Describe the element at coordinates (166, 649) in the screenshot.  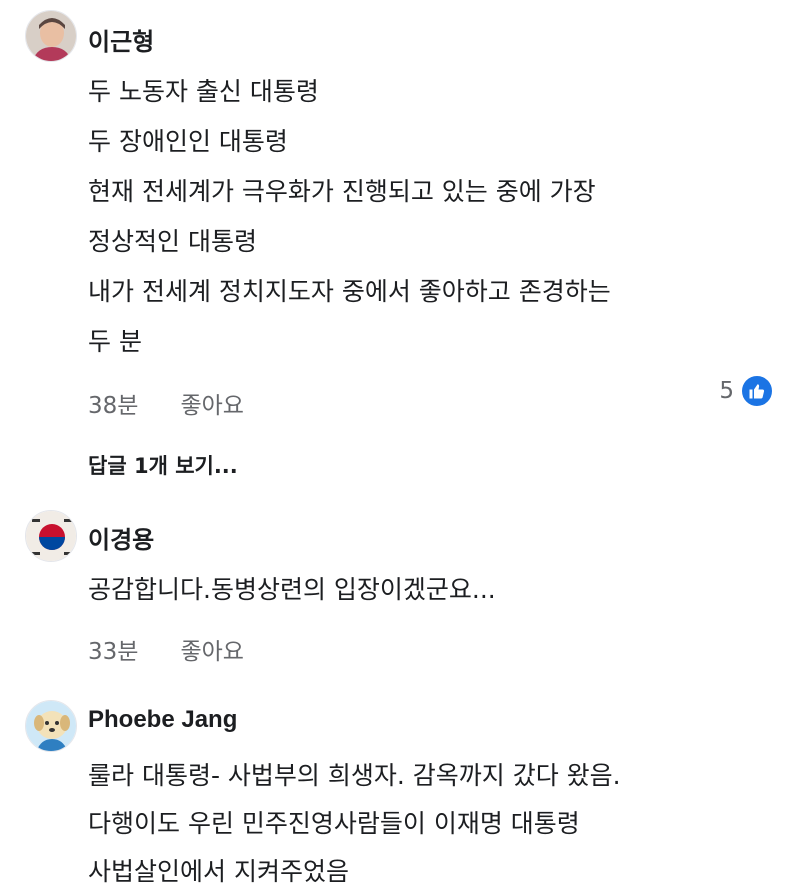
I see `comment-meta: 33분 좋아요` at that location.